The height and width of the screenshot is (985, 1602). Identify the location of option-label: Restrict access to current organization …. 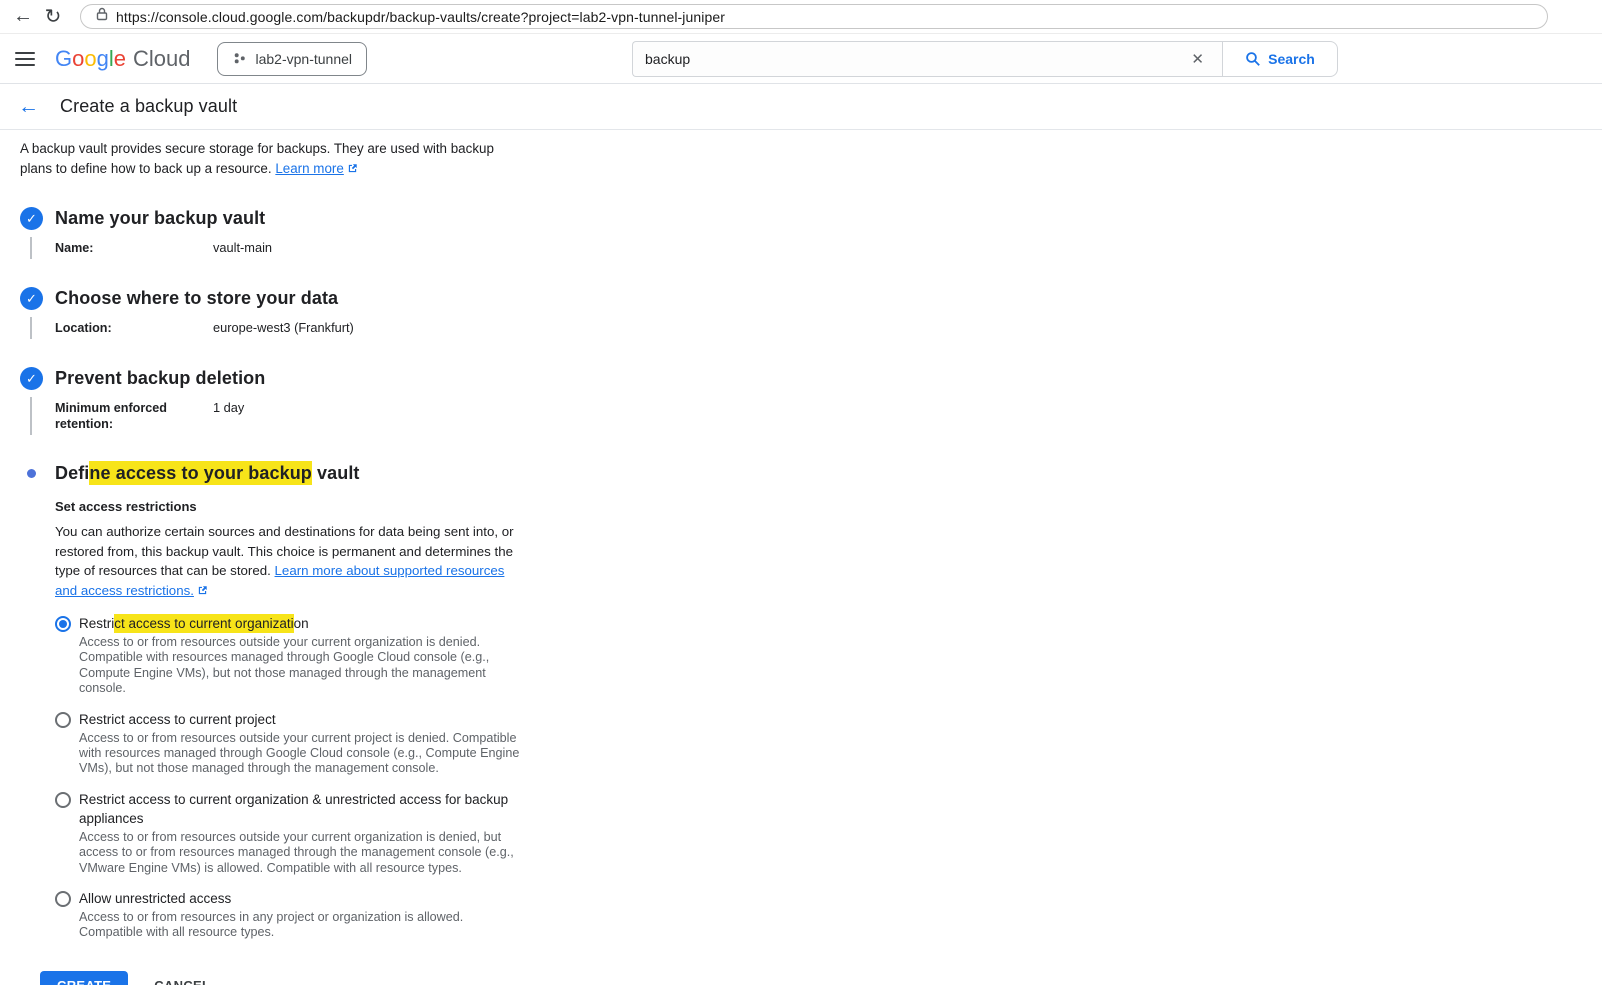
(294, 808).